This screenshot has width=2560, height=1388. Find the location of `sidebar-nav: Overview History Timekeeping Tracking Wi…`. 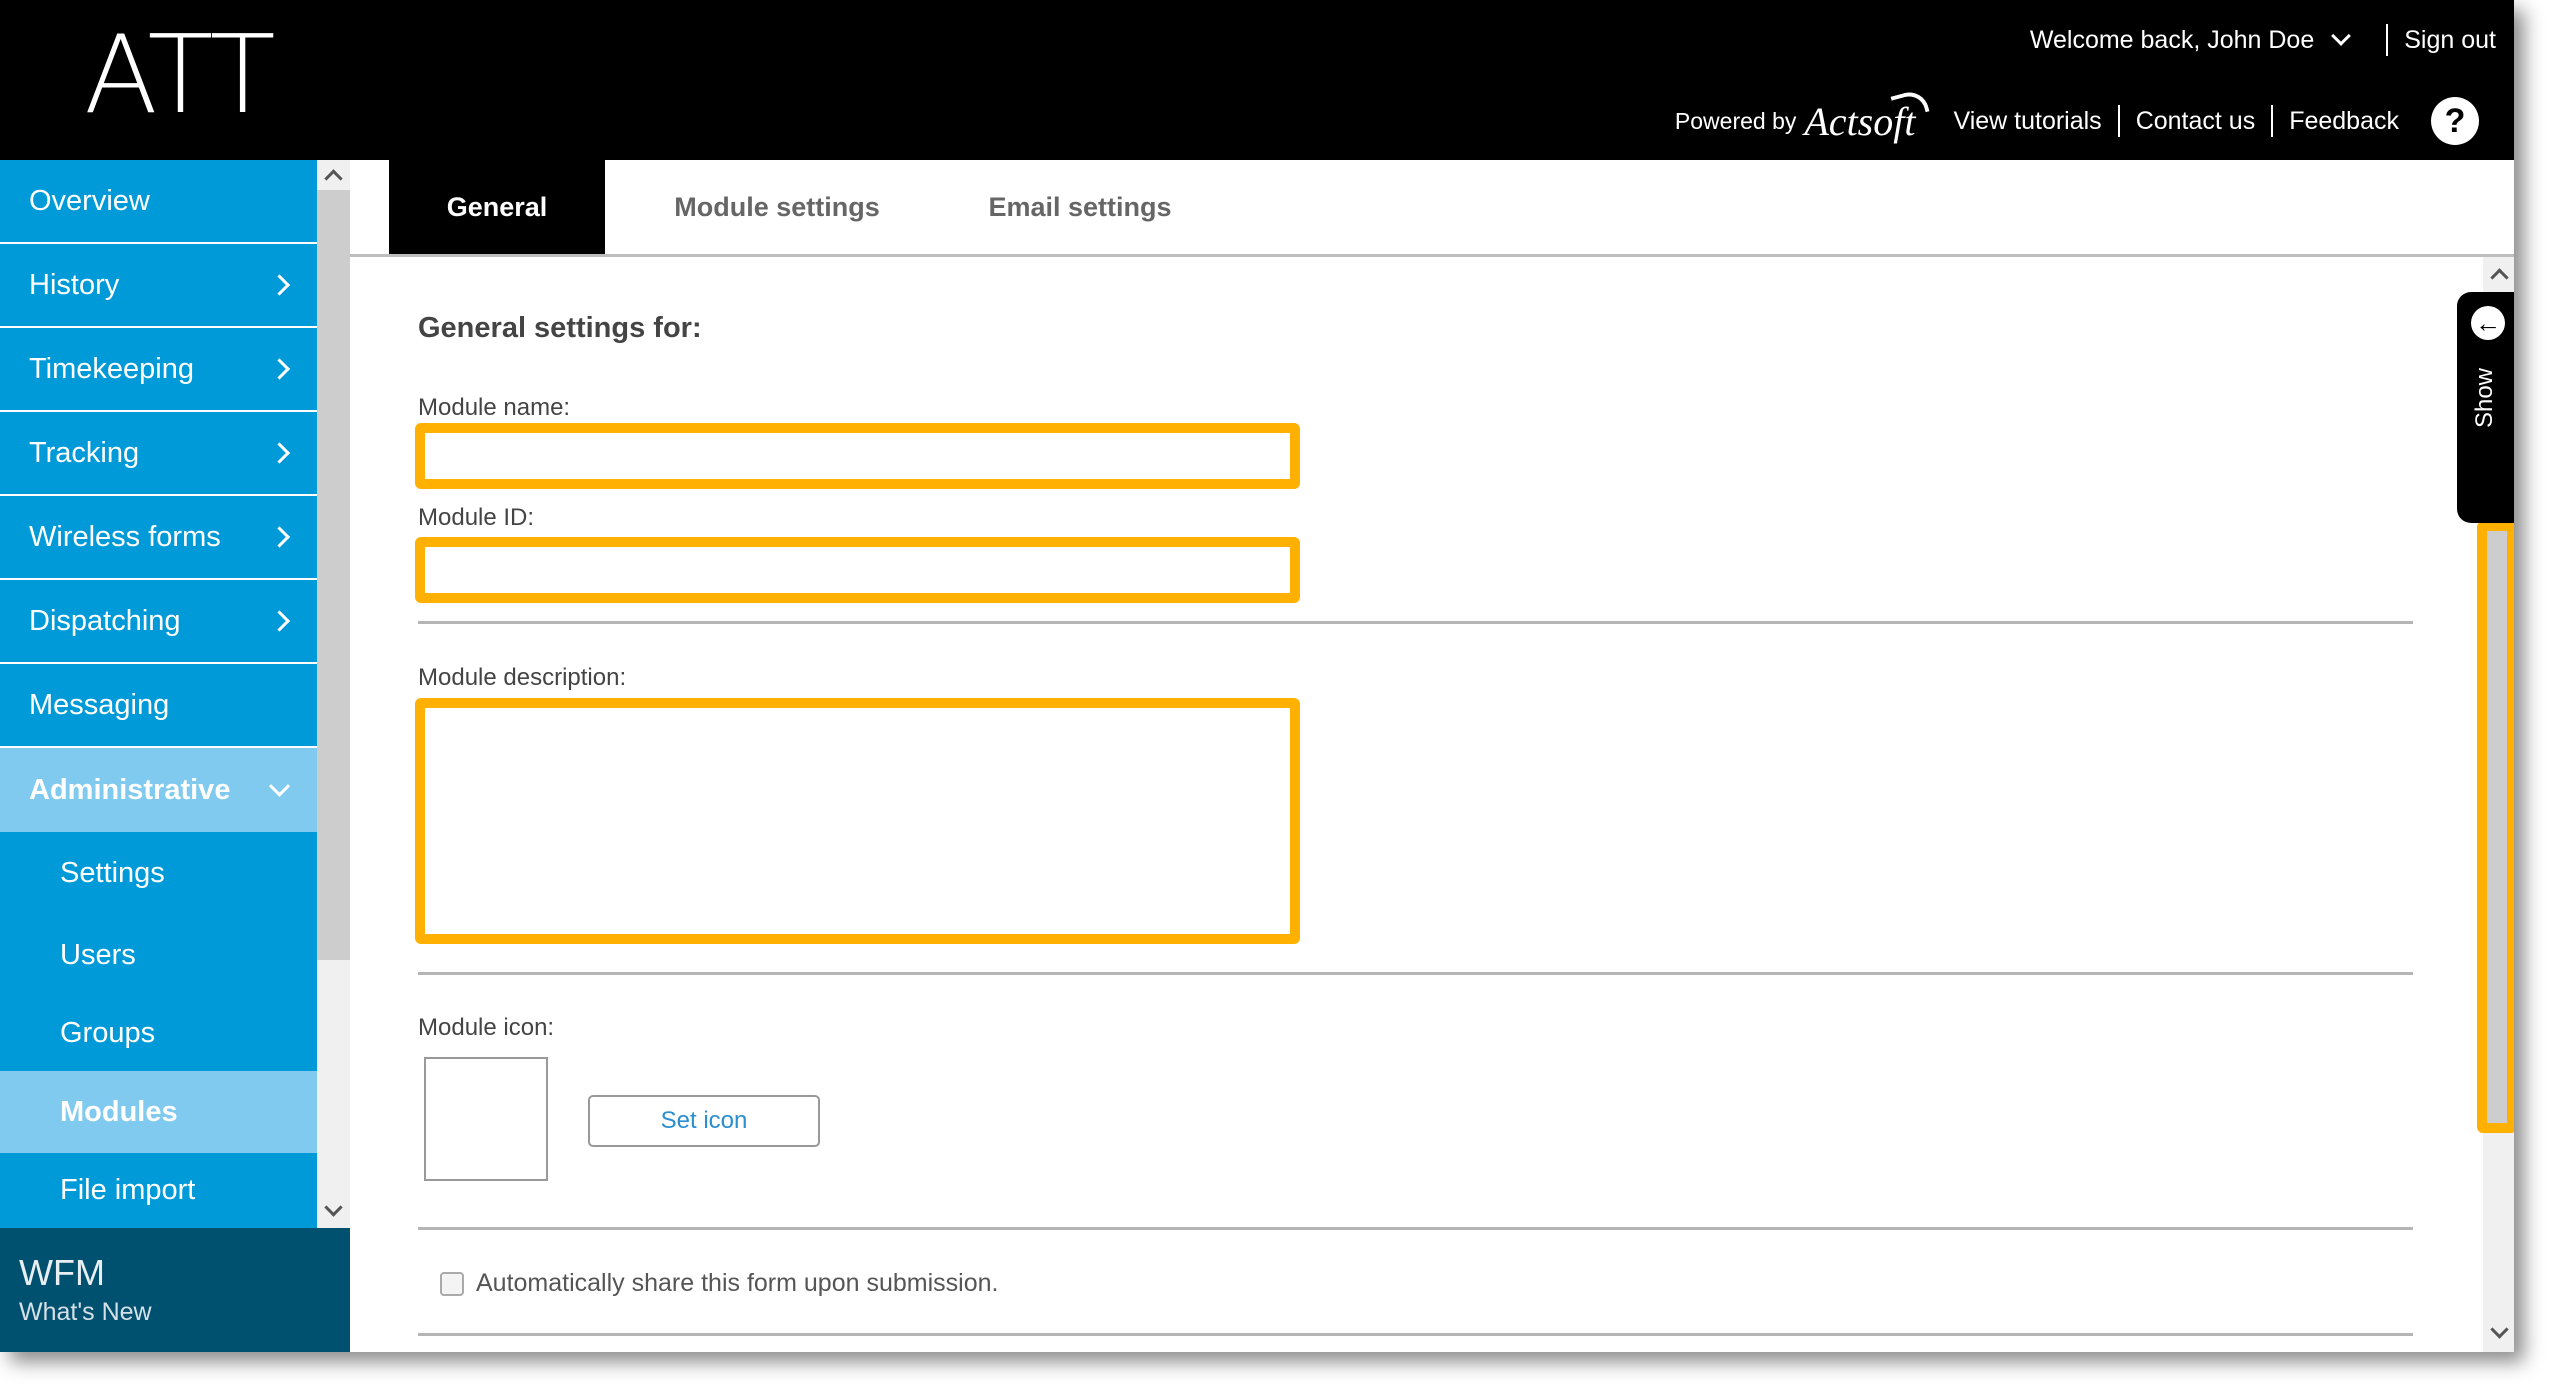

sidebar-nav: Overview History Timekeeping Tracking Wi… is located at coordinates (158, 694).